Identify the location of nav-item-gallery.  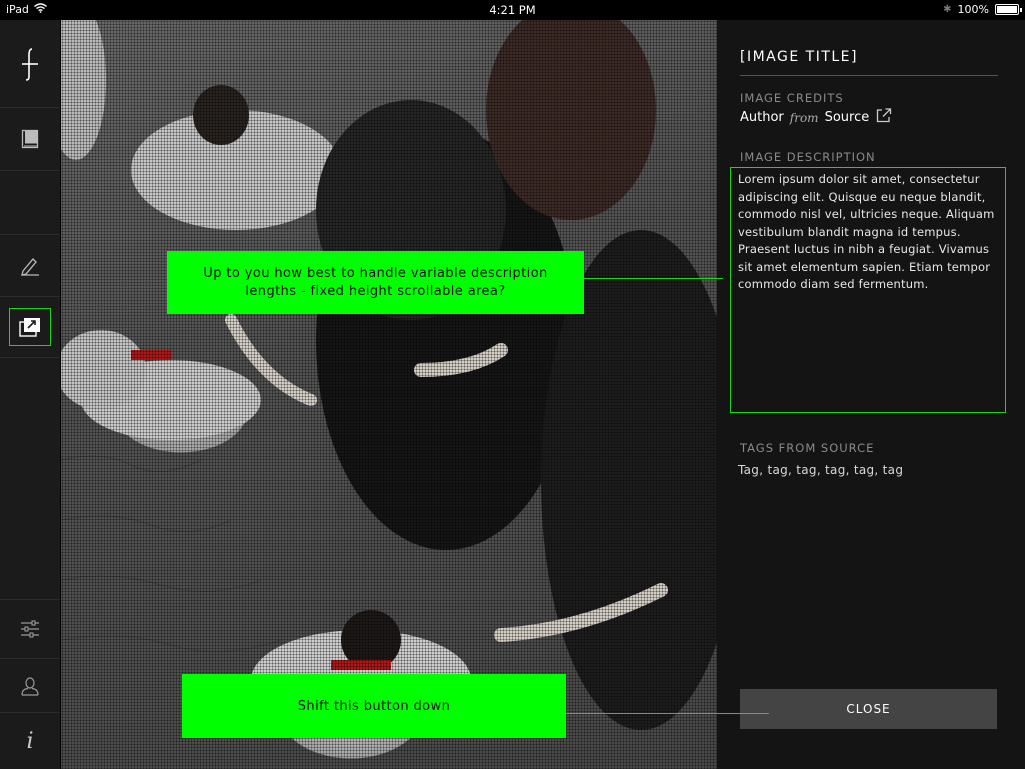
(30, 327).